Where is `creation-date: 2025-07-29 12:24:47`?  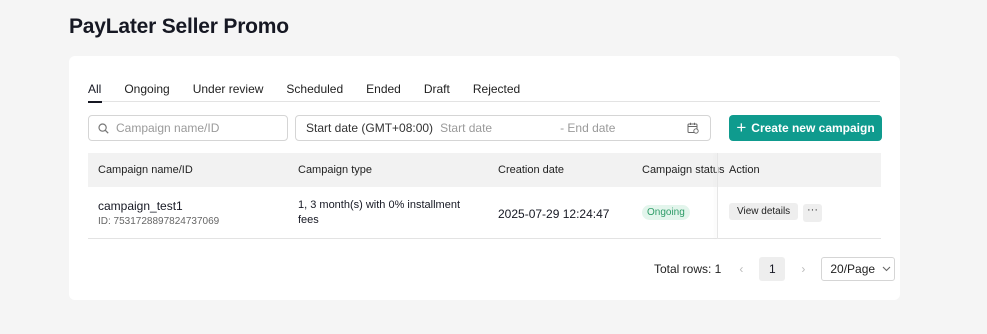
creation-date: 2025-07-29 12:24:47 is located at coordinates (554, 214).